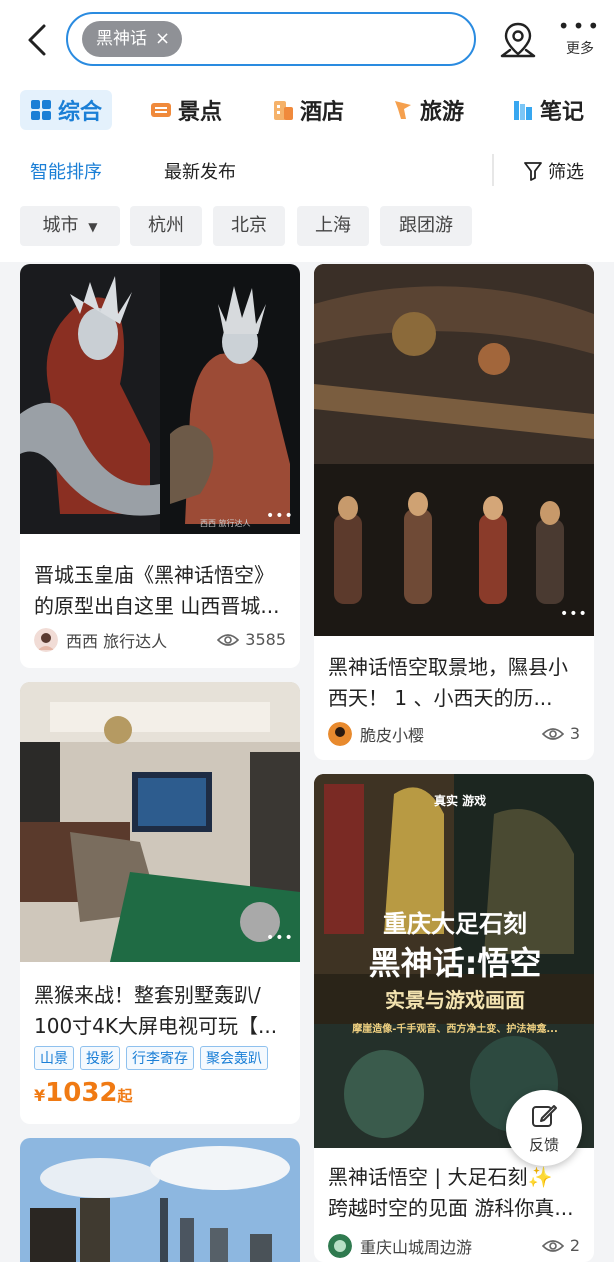  Describe the element at coordinates (271, 39) in the screenshot. I see `search-input: 黑神话 ×` at that location.